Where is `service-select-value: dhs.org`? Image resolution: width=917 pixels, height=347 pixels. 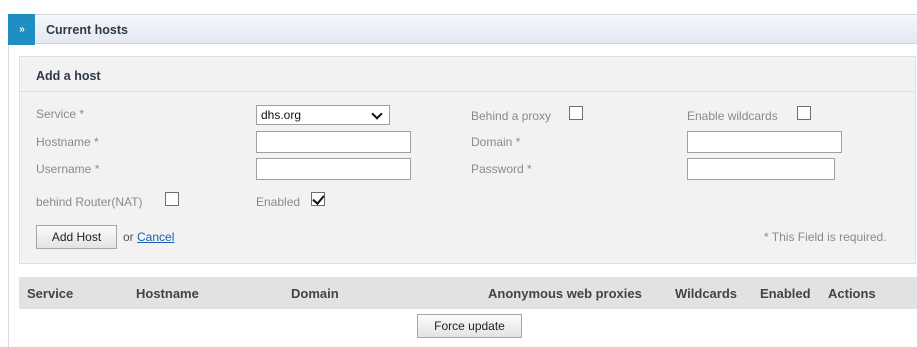
service-select-value: dhs.org is located at coordinates (281, 115).